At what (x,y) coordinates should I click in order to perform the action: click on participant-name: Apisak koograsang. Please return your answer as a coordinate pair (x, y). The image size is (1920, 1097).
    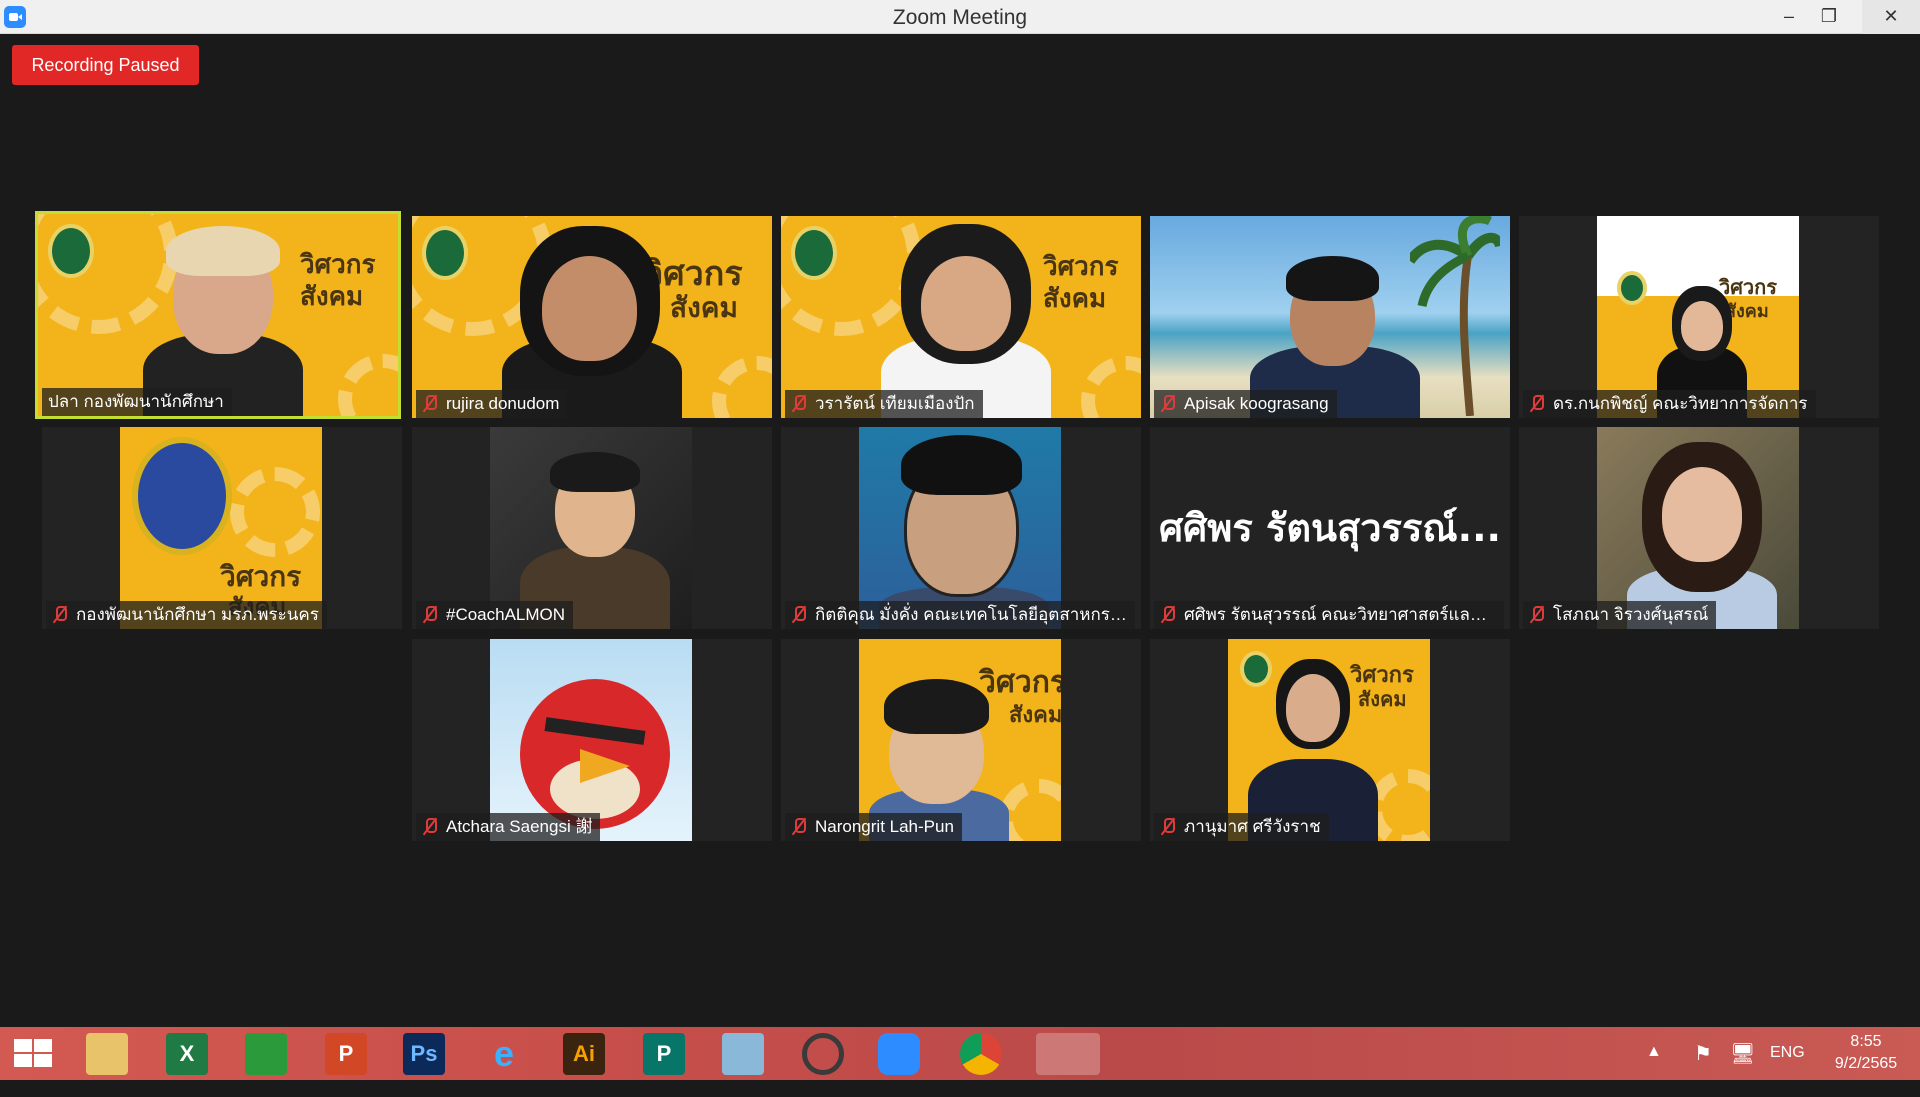
    Looking at the image, I should click on (1245, 404).